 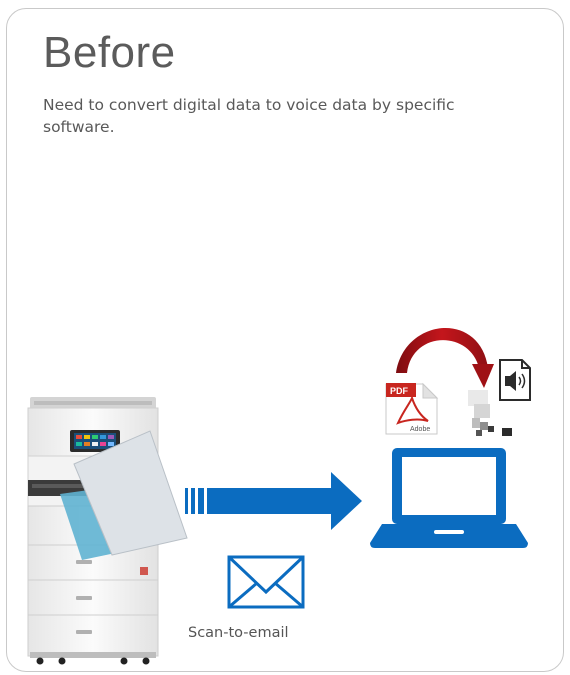 I want to click on pdf-brand-label: Adobe, so click(x=420, y=429).